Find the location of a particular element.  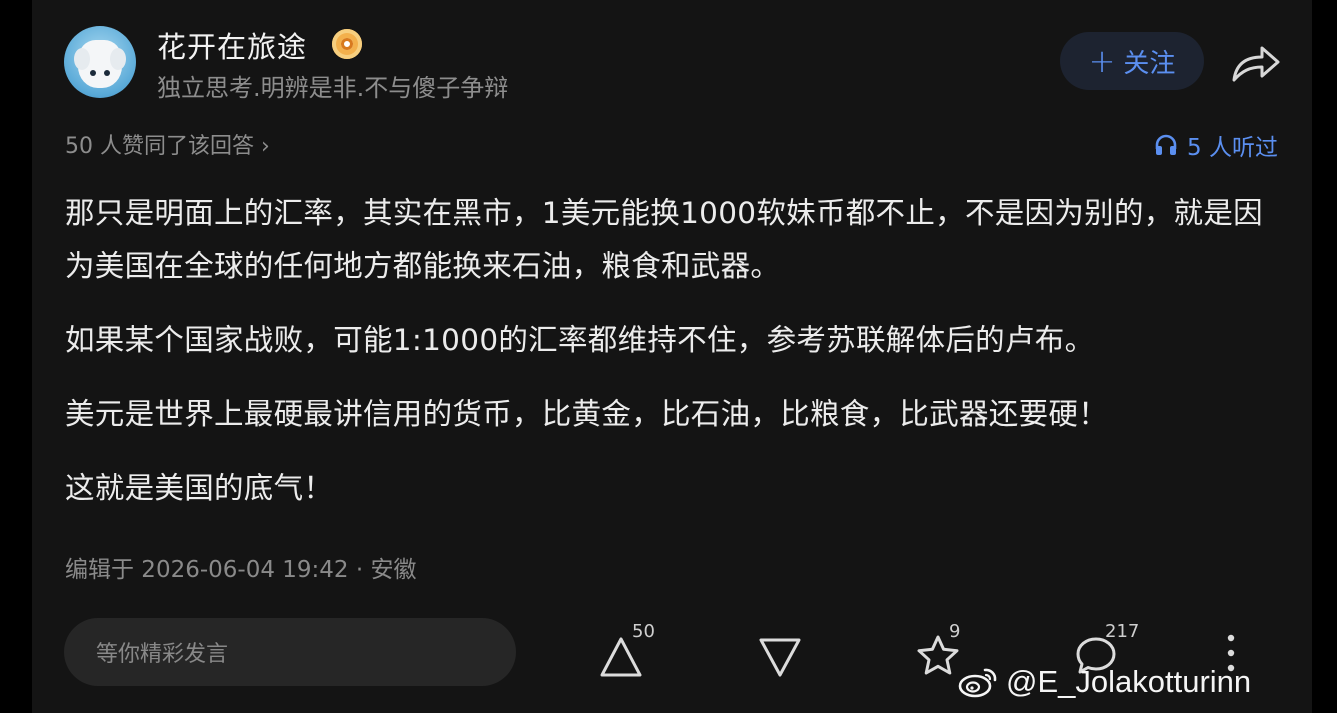

author-bio: 独立思考.明辨是非.不与傻子争辩 is located at coordinates (333, 88).